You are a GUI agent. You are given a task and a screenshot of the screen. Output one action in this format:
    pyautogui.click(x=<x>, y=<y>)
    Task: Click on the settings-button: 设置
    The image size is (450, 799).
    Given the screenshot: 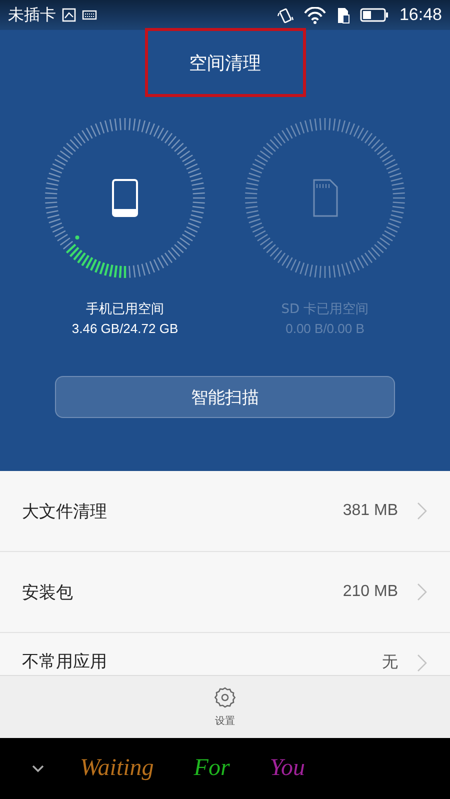 What is the action you would take?
    pyautogui.click(x=225, y=707)
    